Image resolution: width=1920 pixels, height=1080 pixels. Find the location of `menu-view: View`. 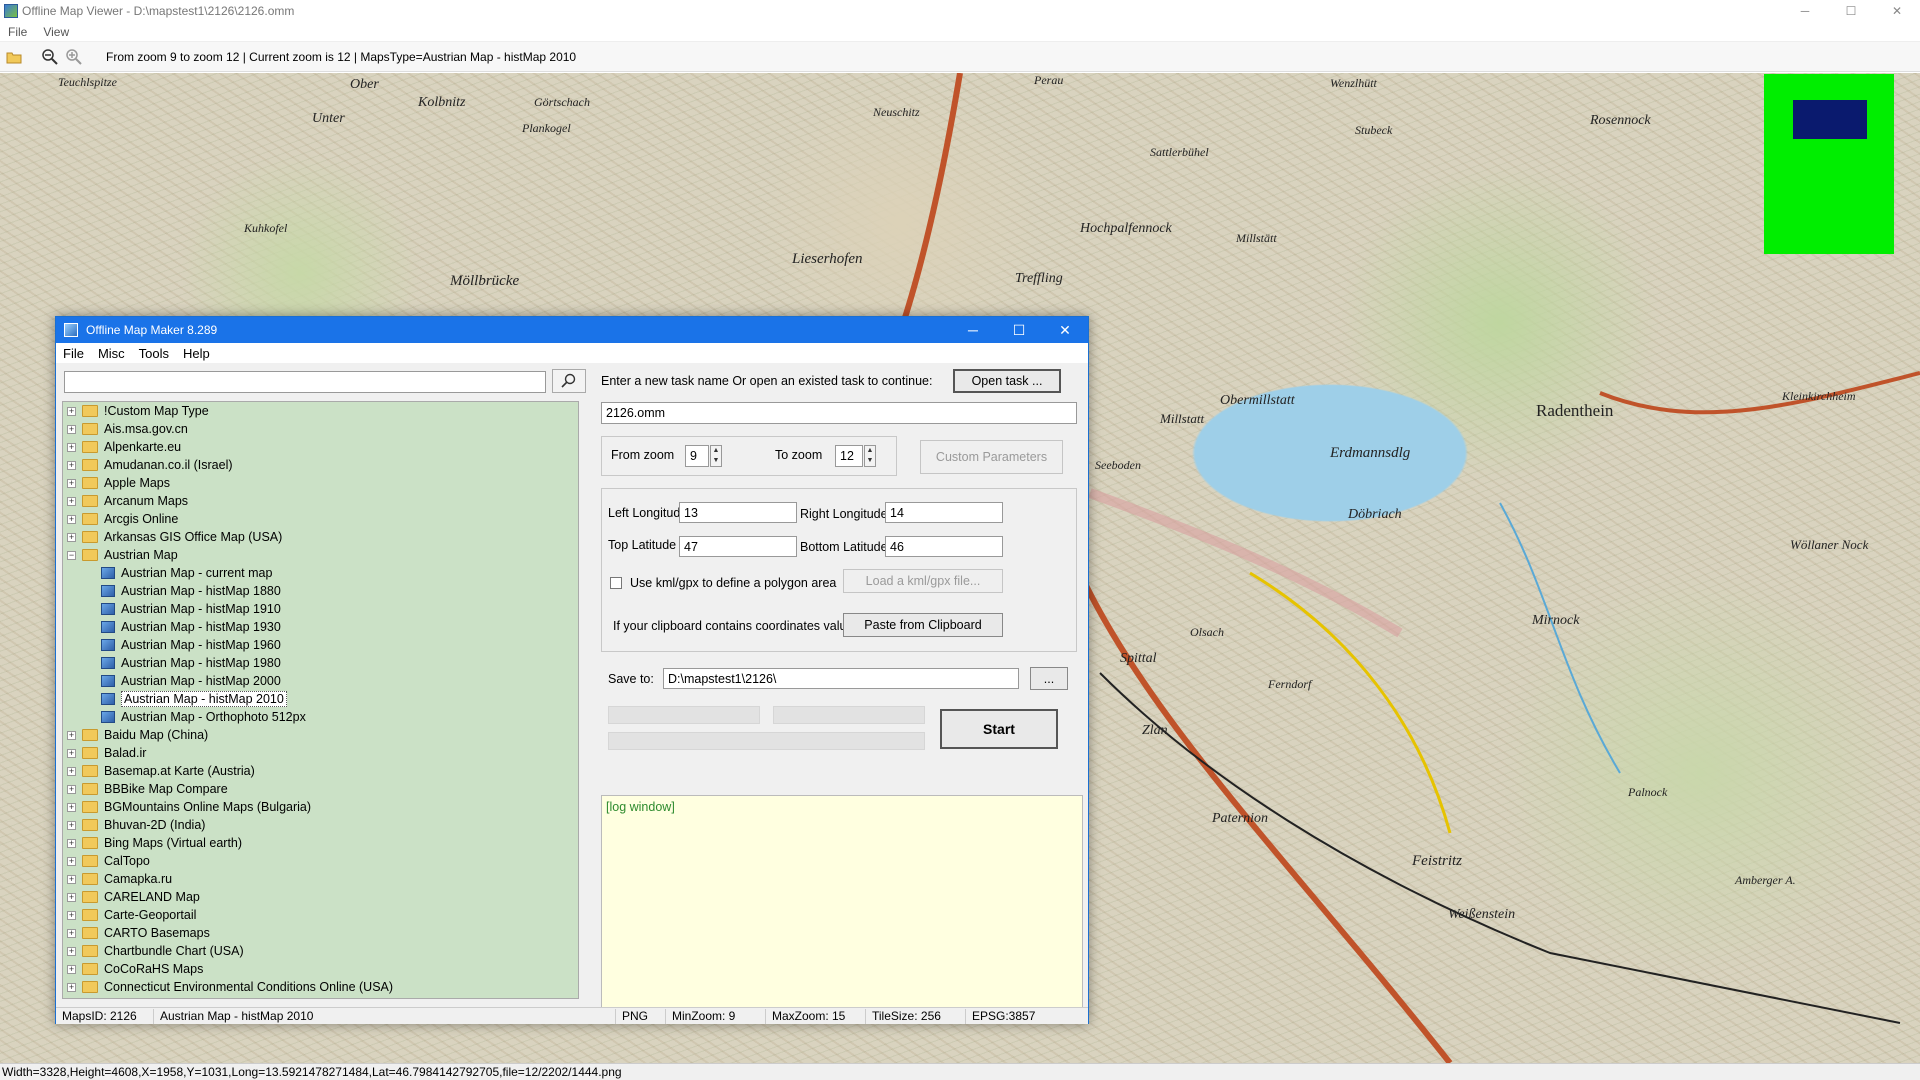

menu-view: View is located at coordinates (56, 32).